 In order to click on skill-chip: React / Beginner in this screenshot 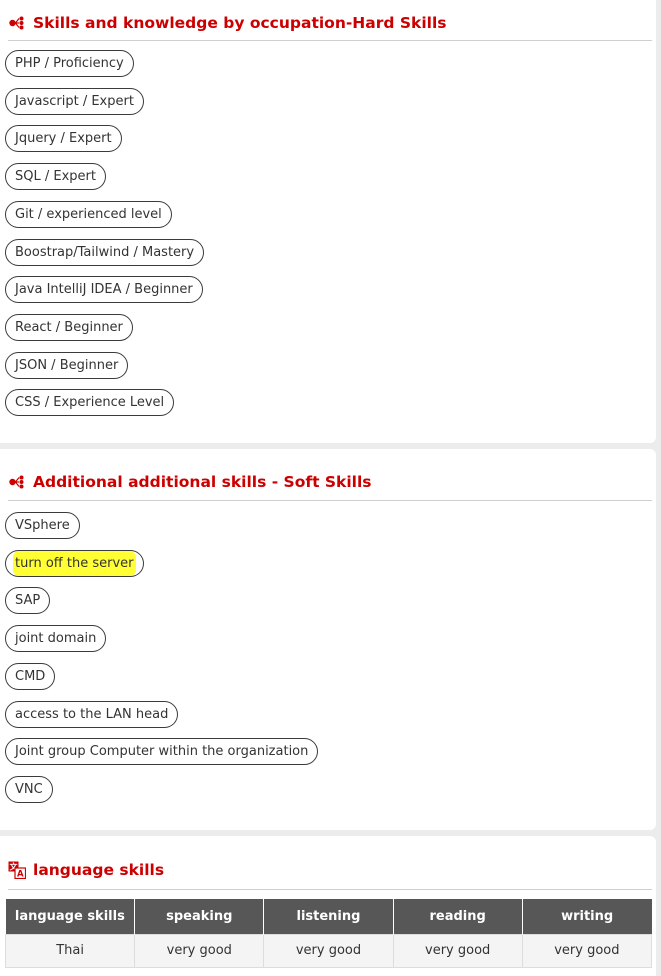, I will do `click(69, 327)`.